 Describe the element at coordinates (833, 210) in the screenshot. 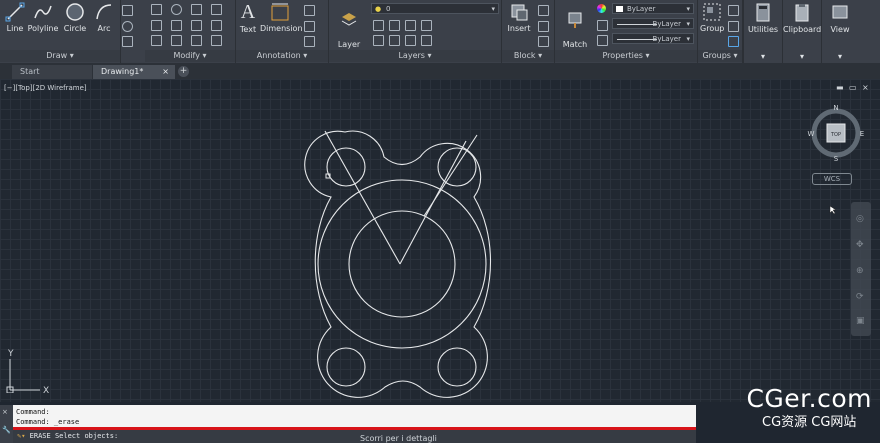

I see `mouse-cursor-icon` at that location.